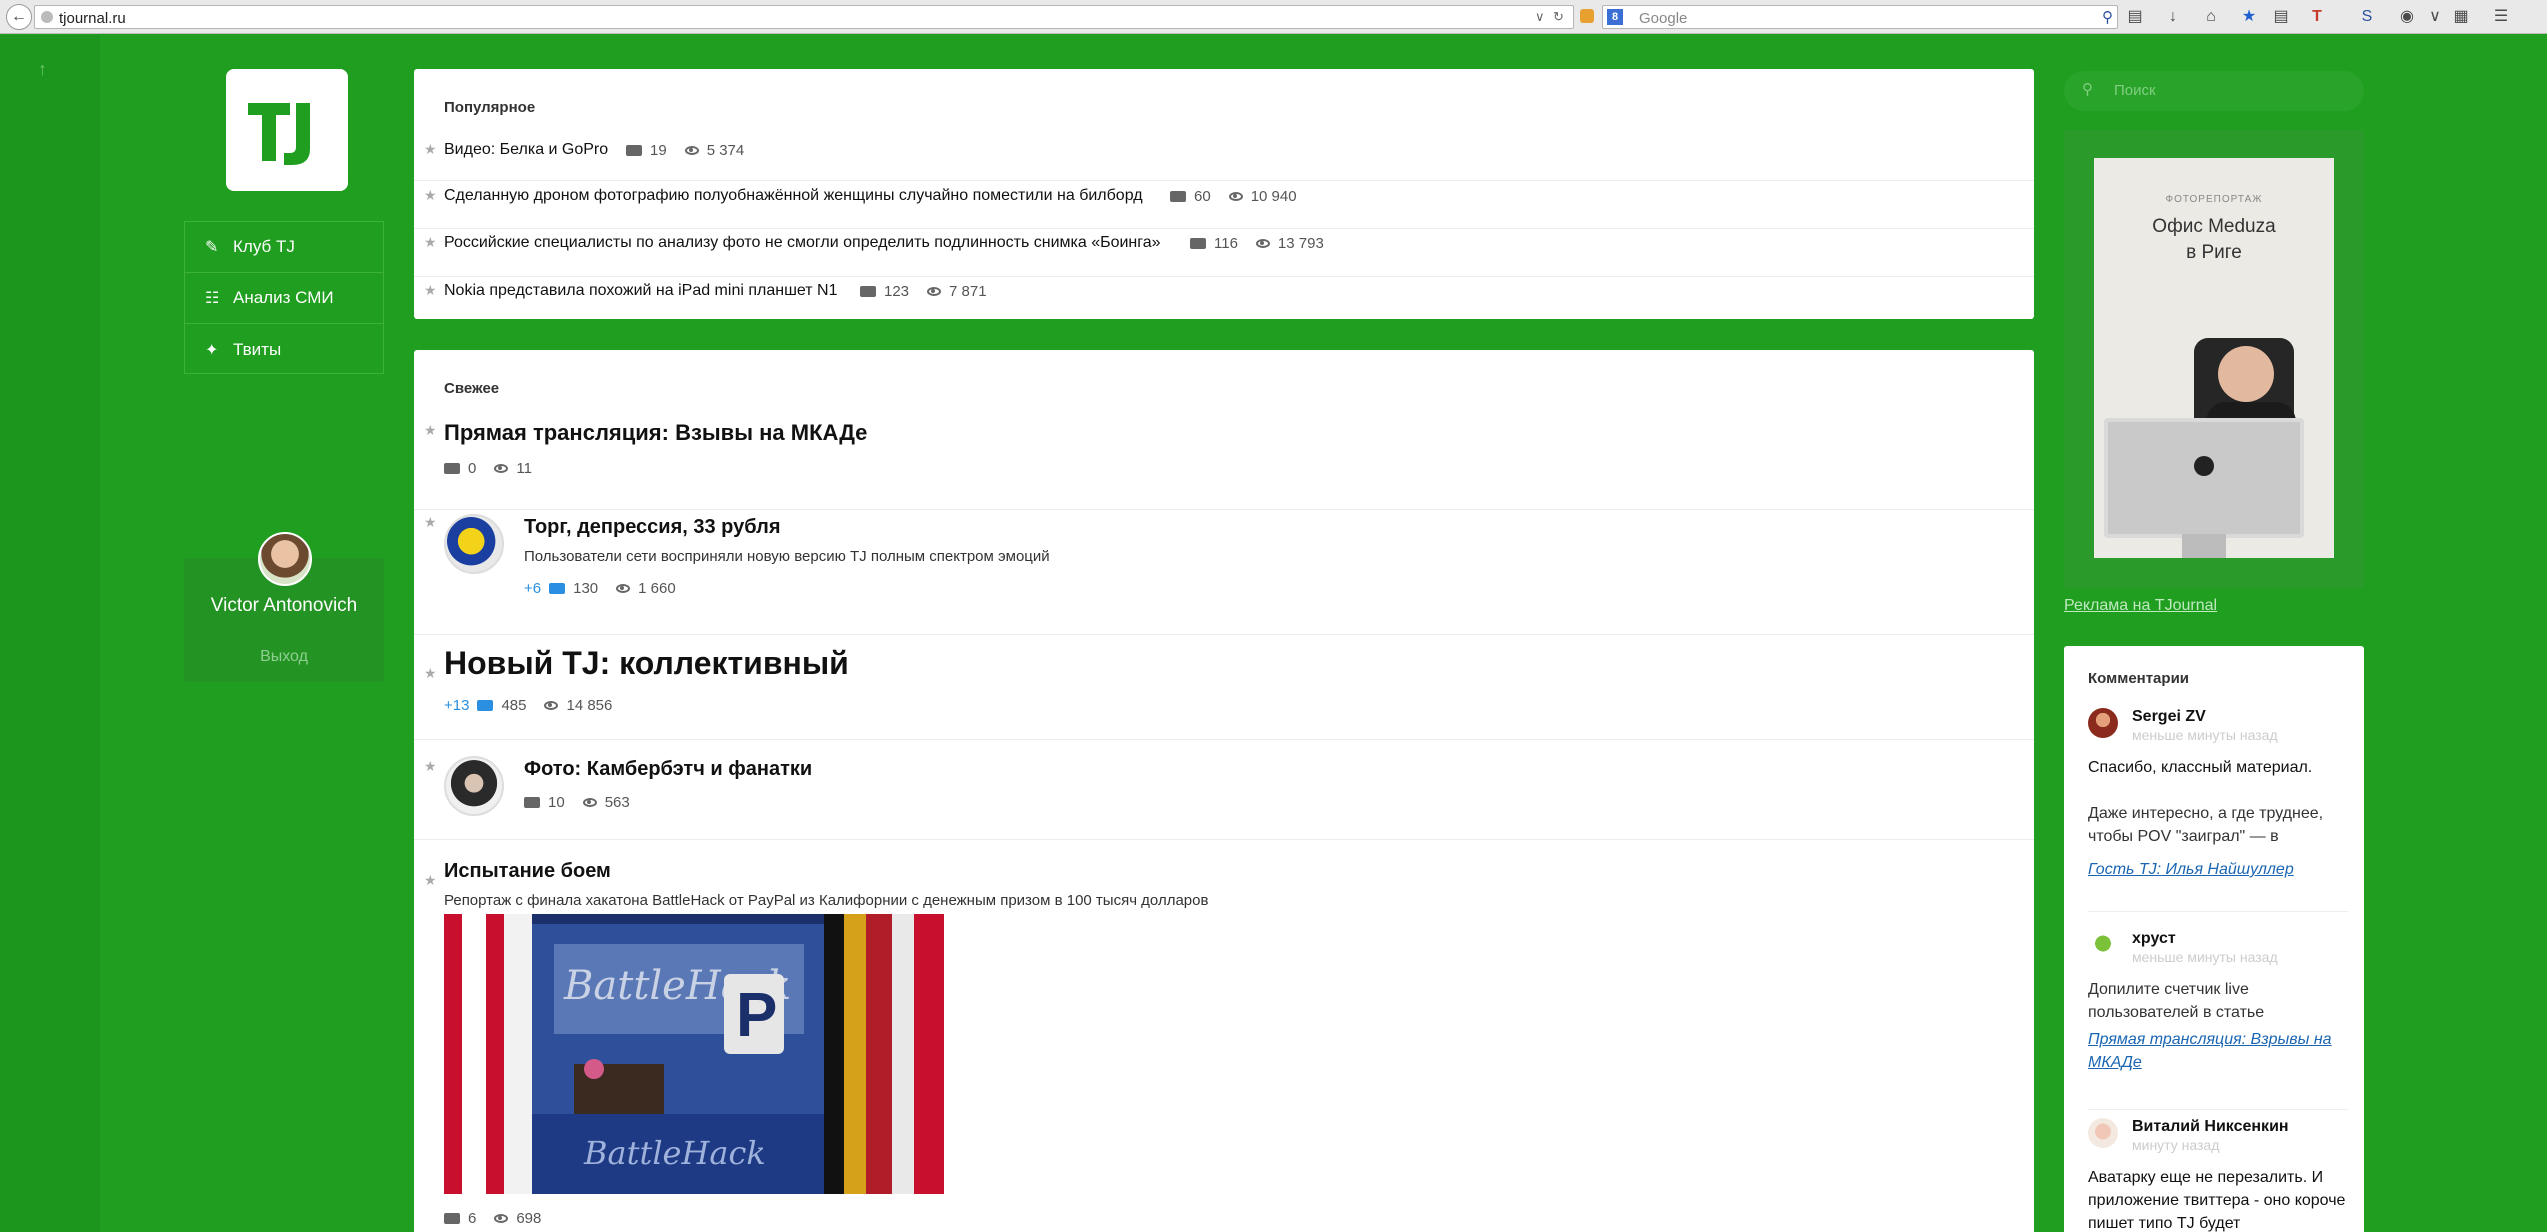 The height and width of the screenshot is (1232, 2547). I want to click on comment-article-link: Гость TJ: Илья Найшуллер, so click(2218, 869).